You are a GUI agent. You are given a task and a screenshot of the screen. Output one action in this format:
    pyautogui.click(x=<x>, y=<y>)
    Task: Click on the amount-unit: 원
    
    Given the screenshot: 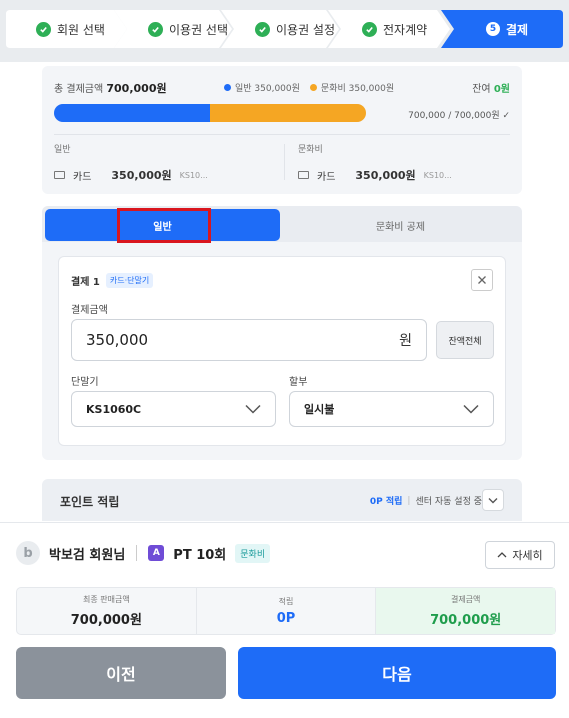 What is the action you would take?
    pyautogui.click(x=405, y=341)
    